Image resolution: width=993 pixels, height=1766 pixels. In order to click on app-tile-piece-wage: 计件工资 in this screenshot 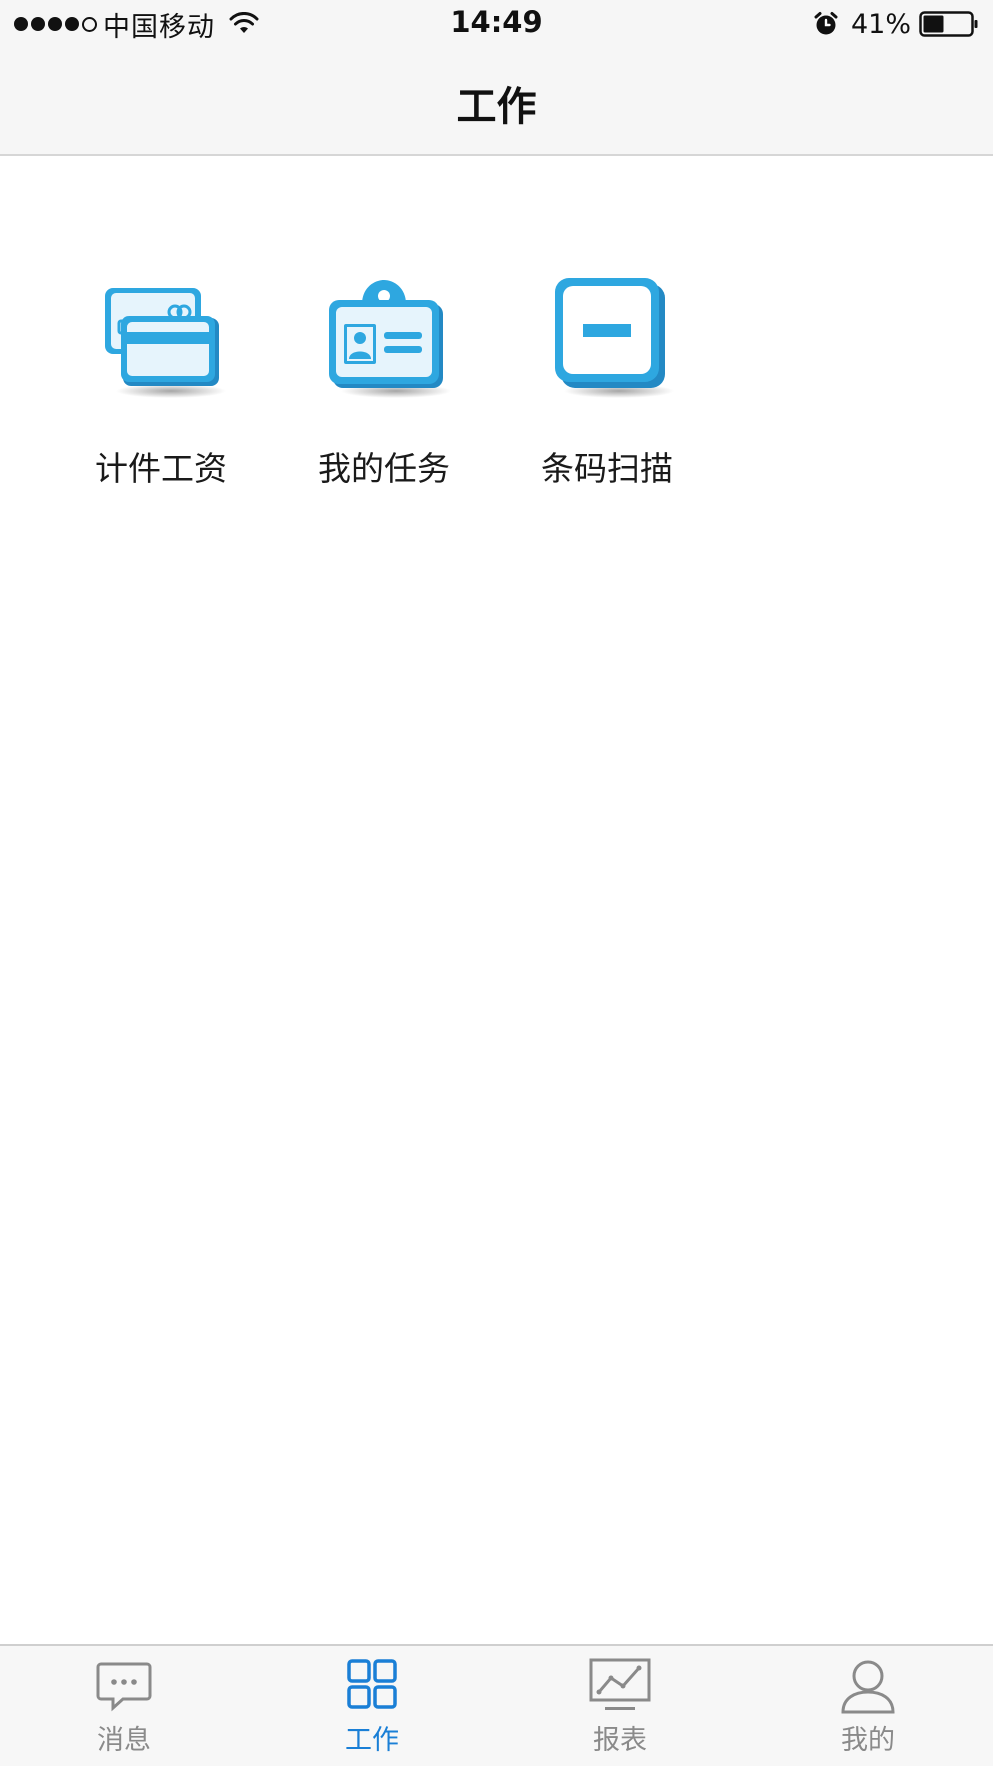, I will do `click(161, 378)`.